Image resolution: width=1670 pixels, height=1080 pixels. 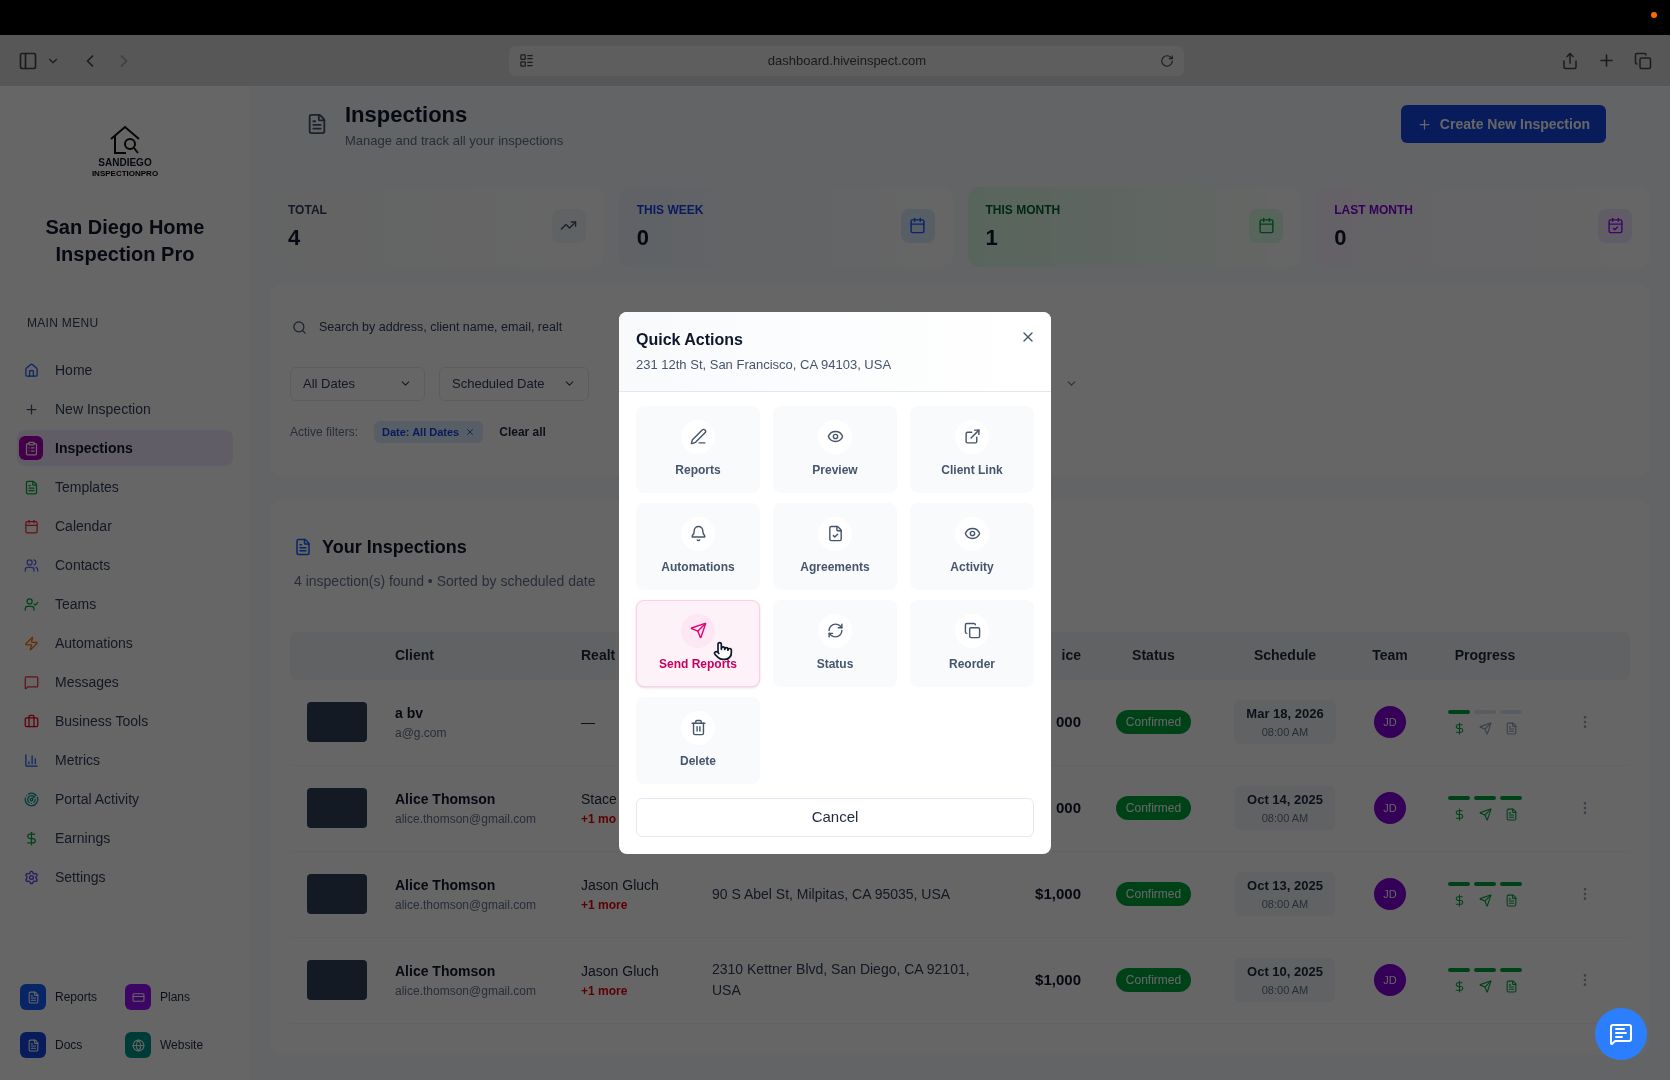 I want to click on clear-all-link: Clear all, so click(x=522, y=431).